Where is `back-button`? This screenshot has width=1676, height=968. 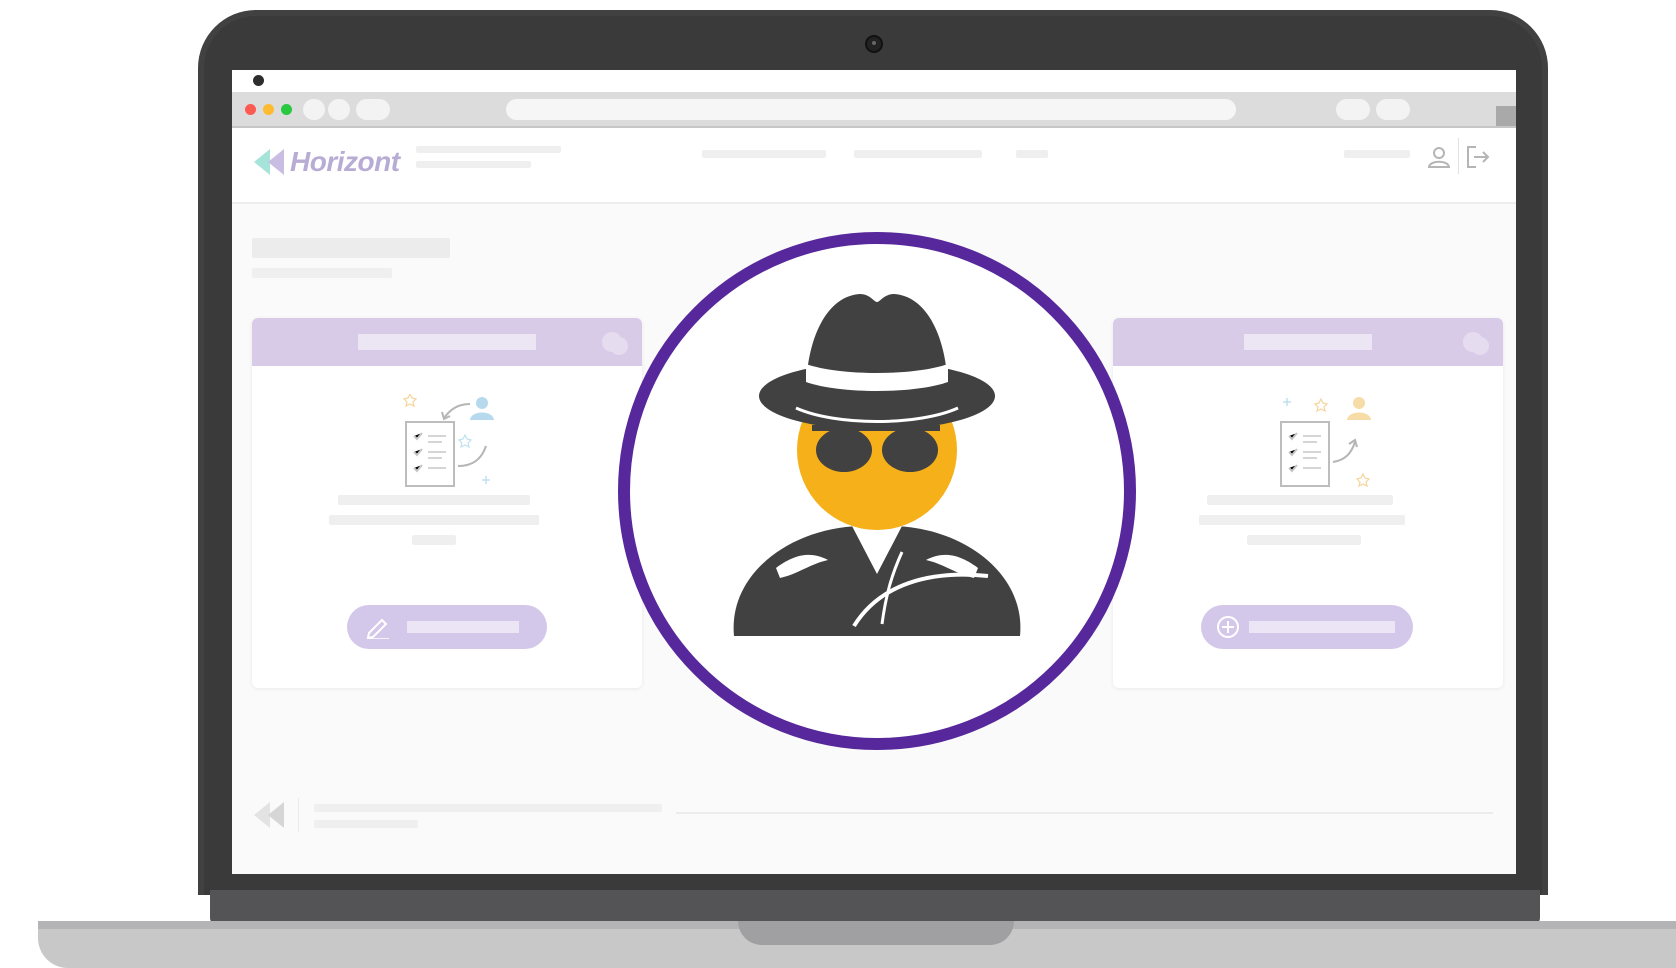
back-button is located at coordinates (314, 109).